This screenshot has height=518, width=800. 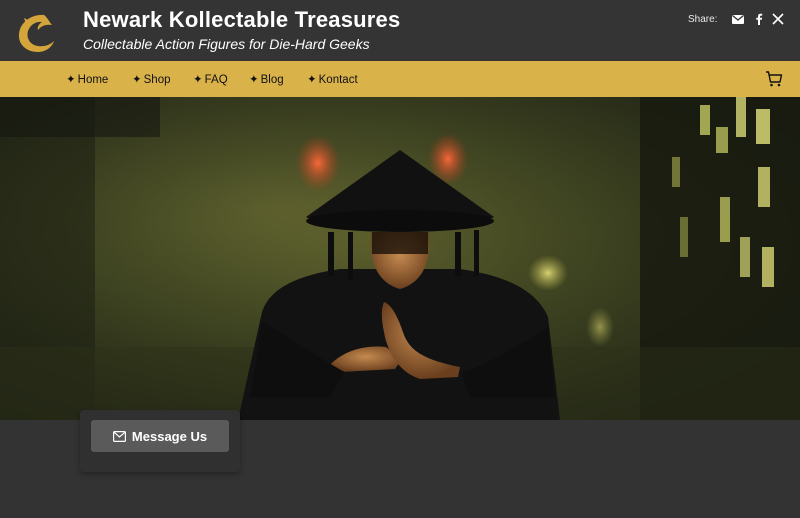 I want to click on message-us-label: Message Us, so click(x=169, y=436).